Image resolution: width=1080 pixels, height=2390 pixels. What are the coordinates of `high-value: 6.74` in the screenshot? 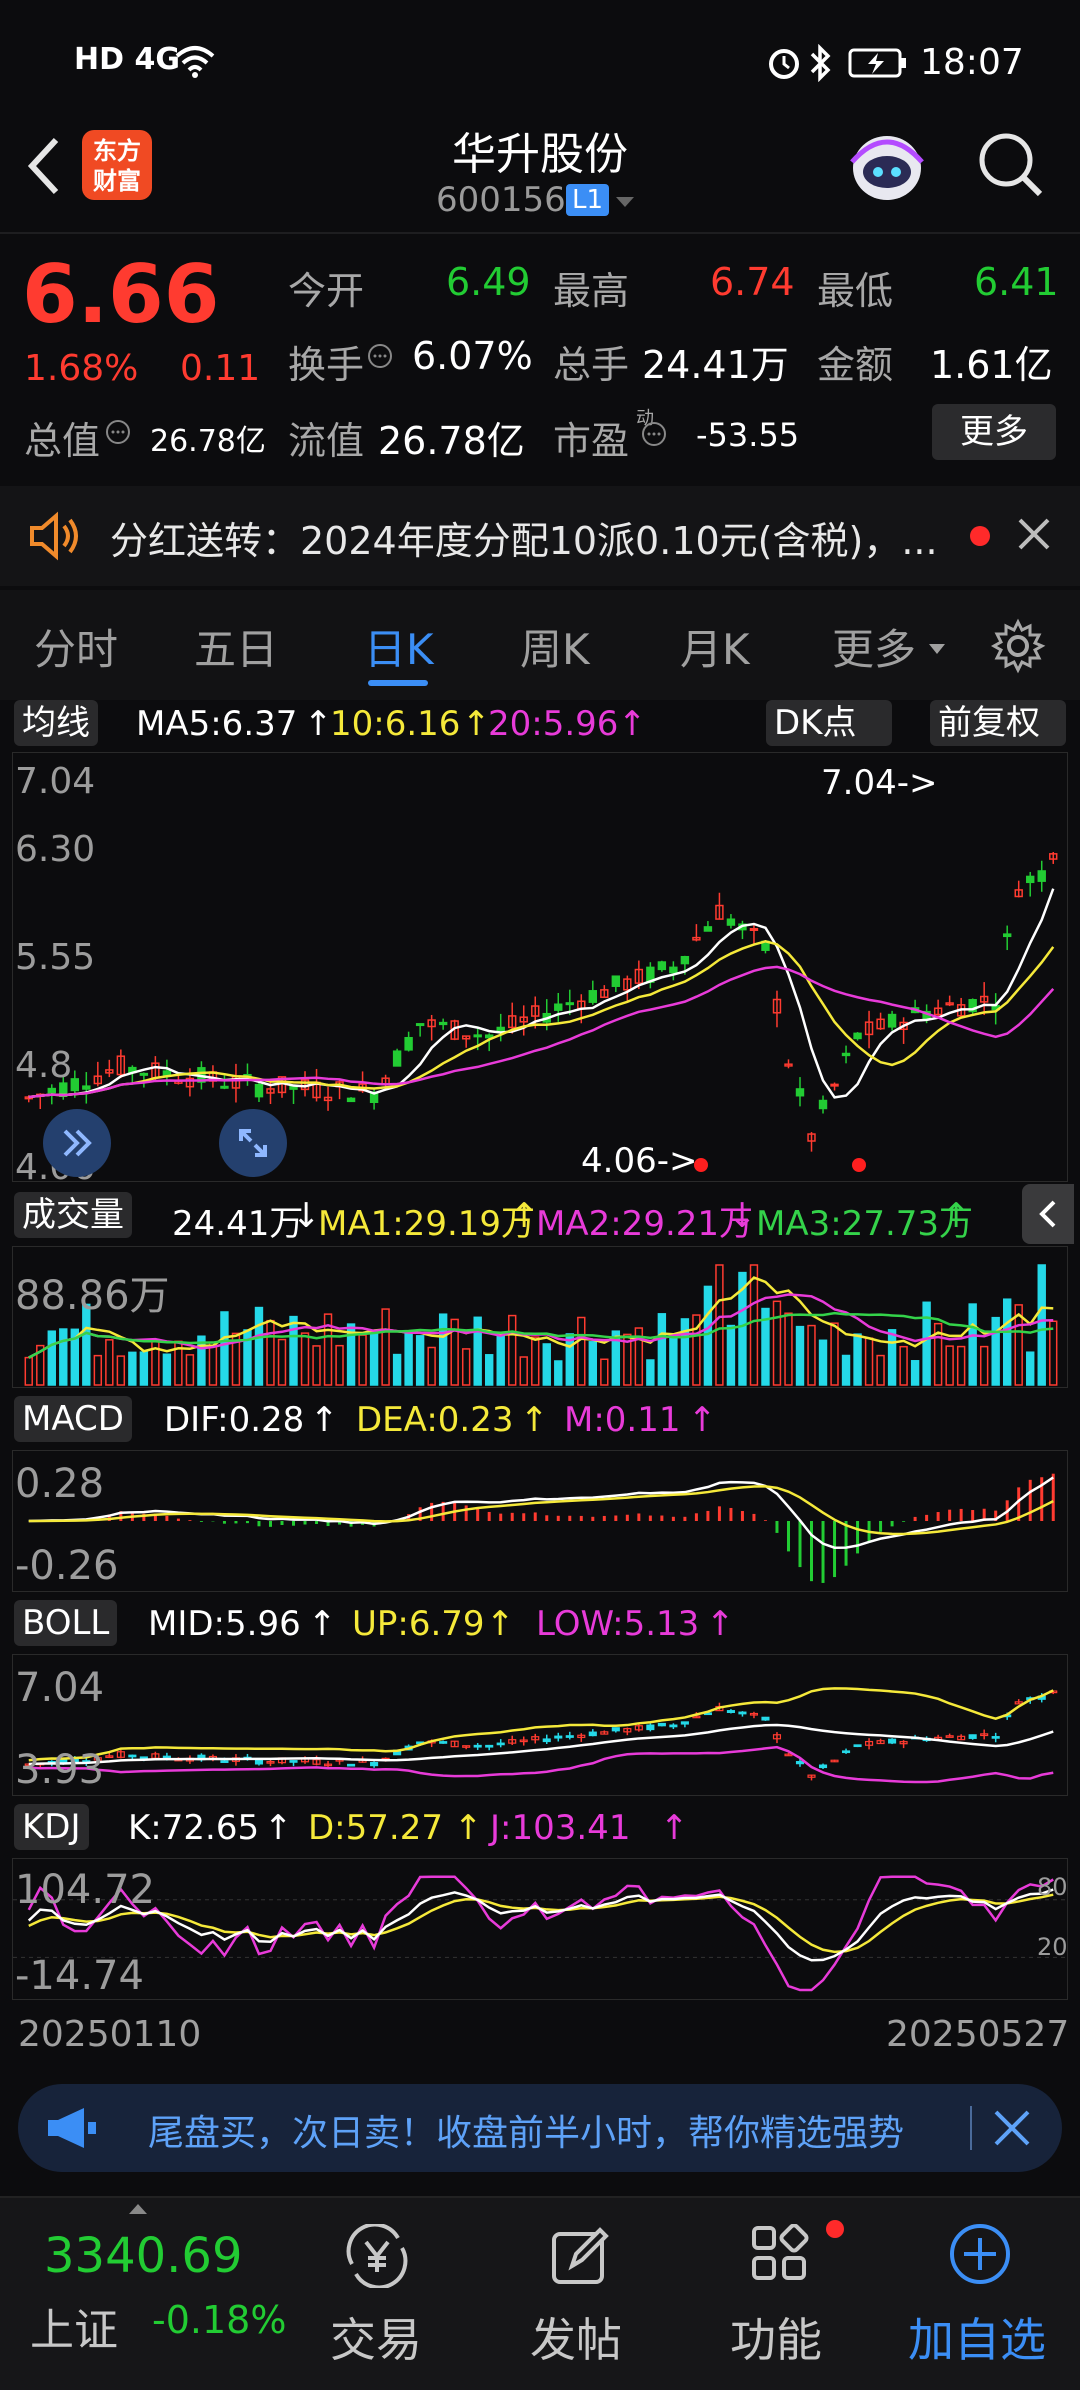 It's located at (752, 282).